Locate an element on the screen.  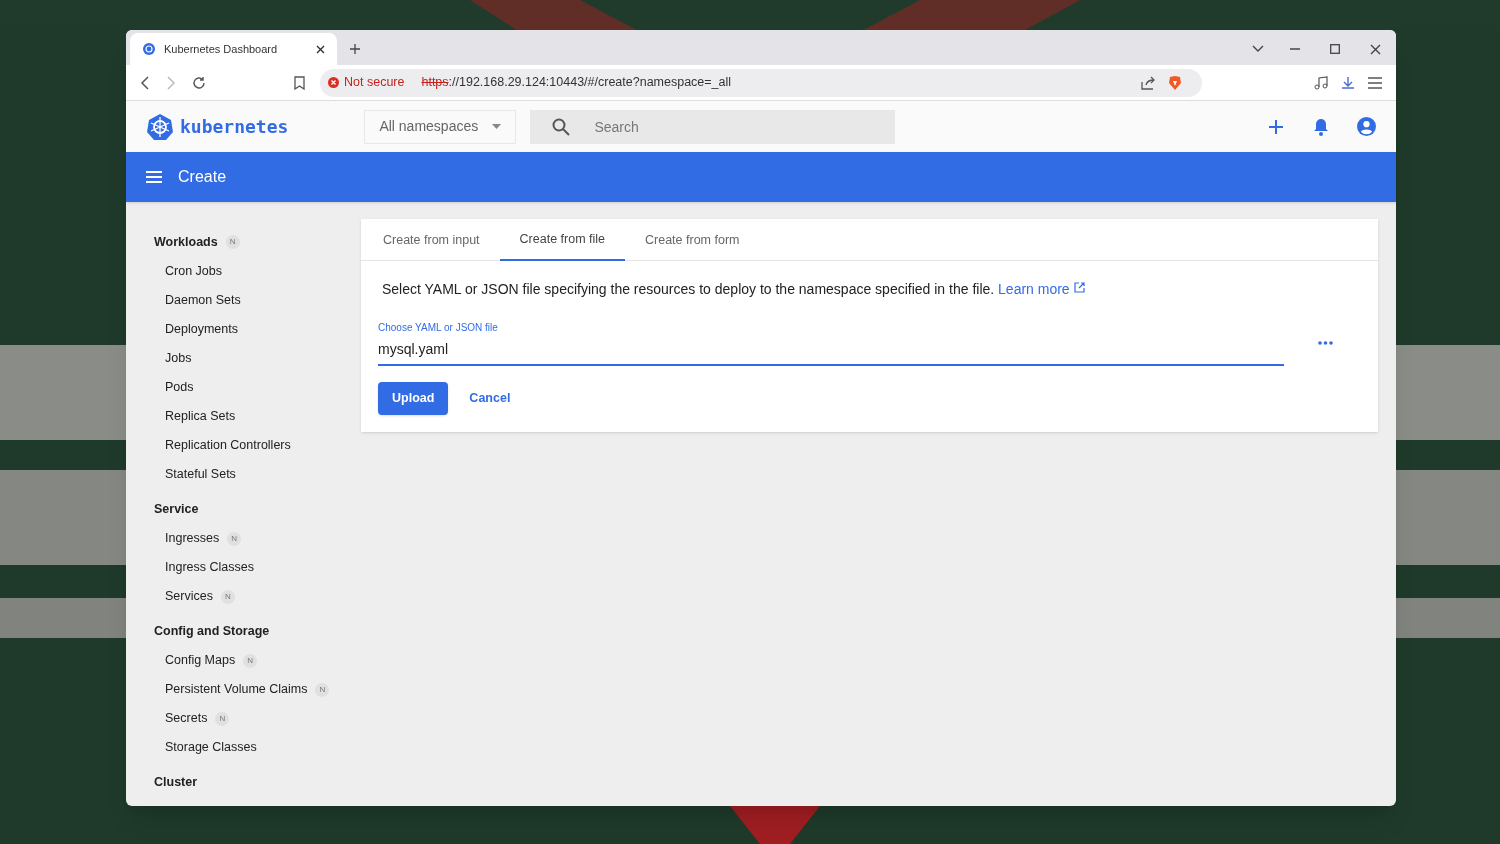
nav-item: Replication Controllers is located at coordinates (228, 445).